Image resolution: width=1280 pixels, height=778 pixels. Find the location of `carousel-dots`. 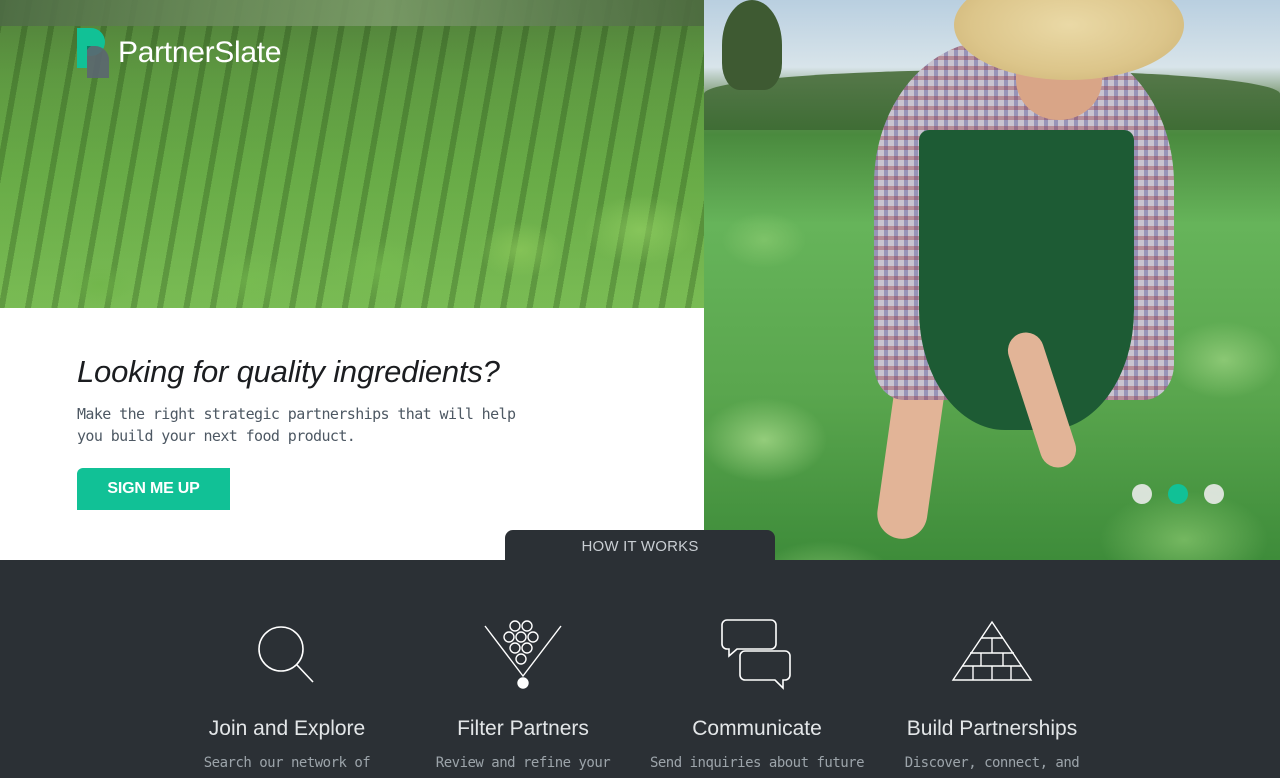

carousel-dots is located at coordinates (1178, 494).